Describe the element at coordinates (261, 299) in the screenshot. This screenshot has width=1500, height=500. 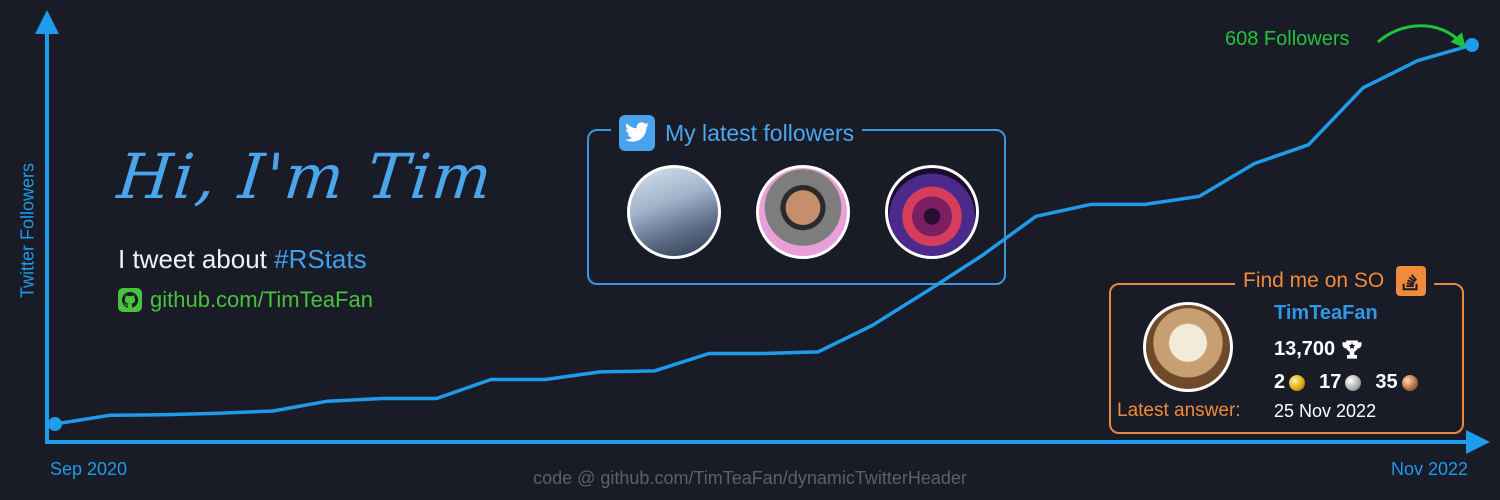
I see `github-link-text: github.com/TimTeaFan` at that location.